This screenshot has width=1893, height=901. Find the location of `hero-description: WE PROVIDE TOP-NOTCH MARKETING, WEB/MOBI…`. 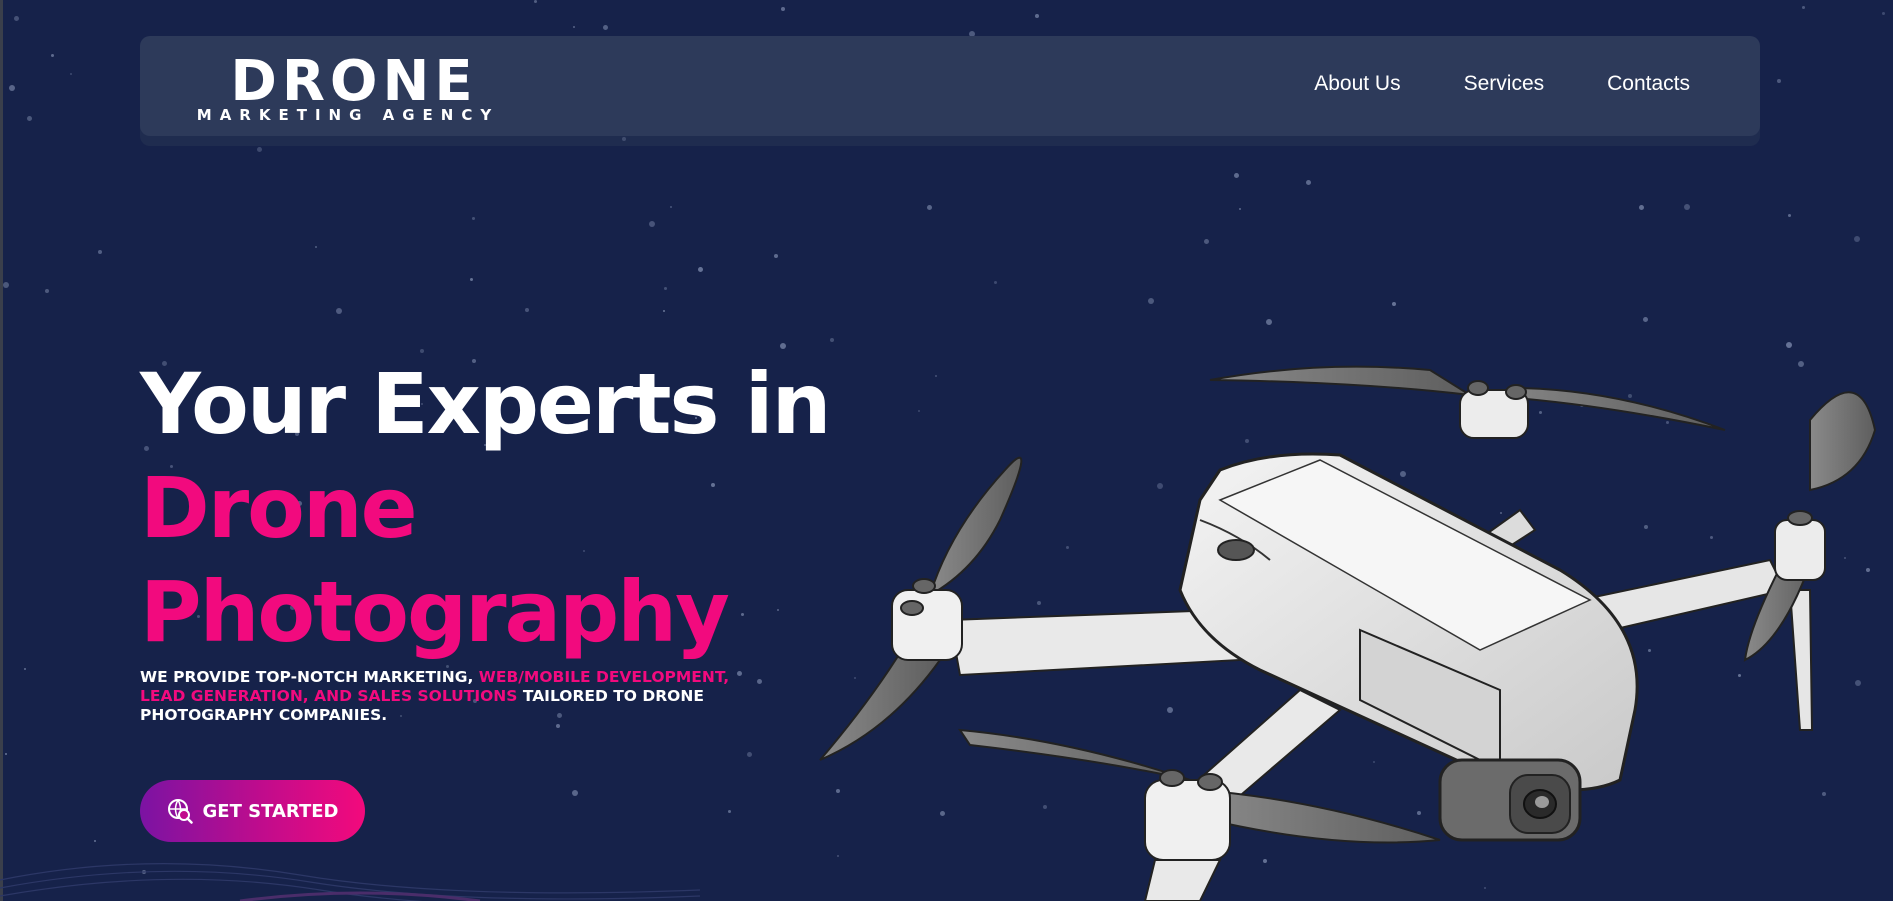

hero-description: WE PROVIDE TOP-NOTCH MARKETING, WEB/MOBI… is located at coordinates (440, 696).